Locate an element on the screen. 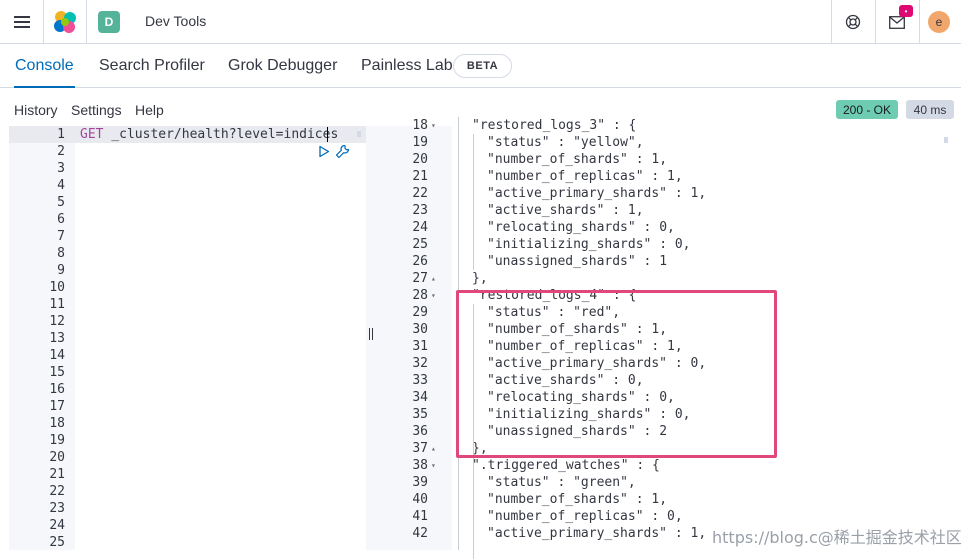  request-scrollbar is located at coordinates (359, 134).